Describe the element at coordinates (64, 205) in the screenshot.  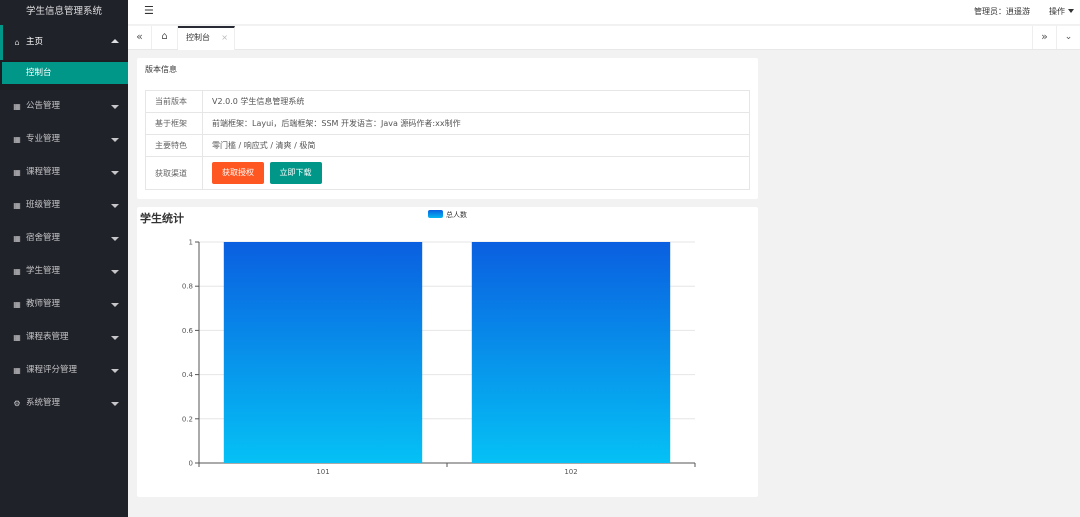
I see `sidebar-item-class: ▦ 班级管理` at that location.